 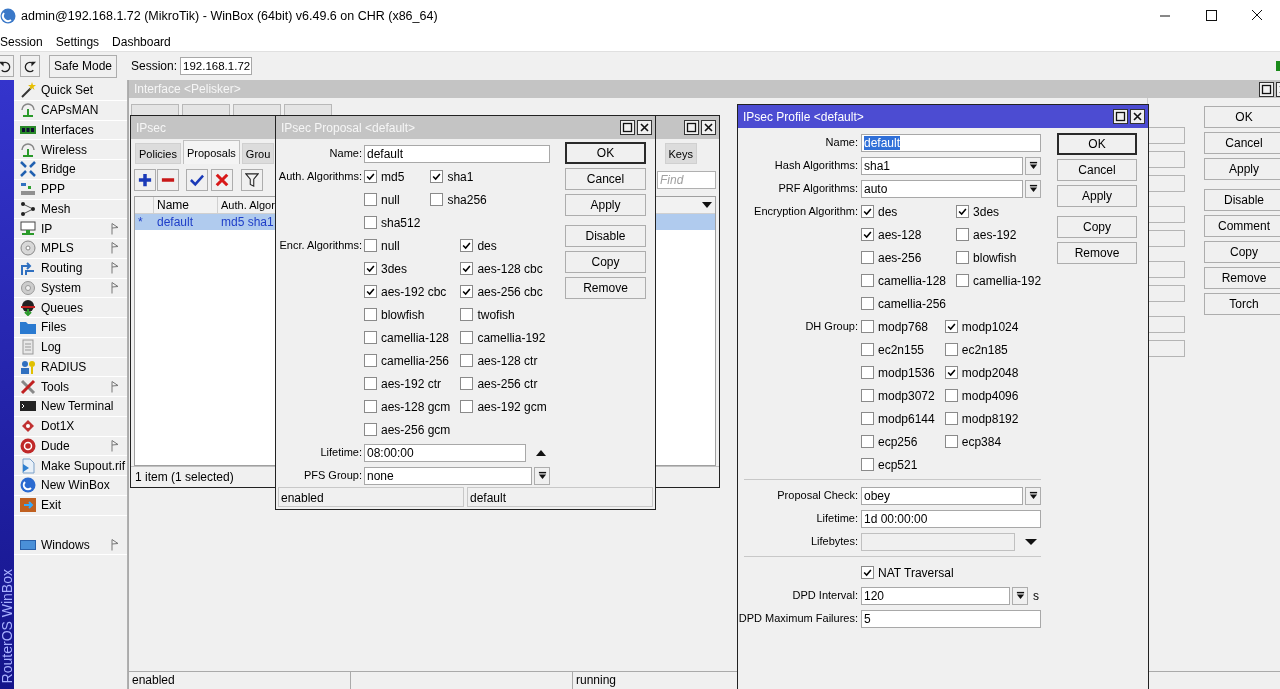 What do you see at coordinates (70, 91) in the screenshot?
I see `sidebar-item: Quick Set` at bounding box center [70, 91].